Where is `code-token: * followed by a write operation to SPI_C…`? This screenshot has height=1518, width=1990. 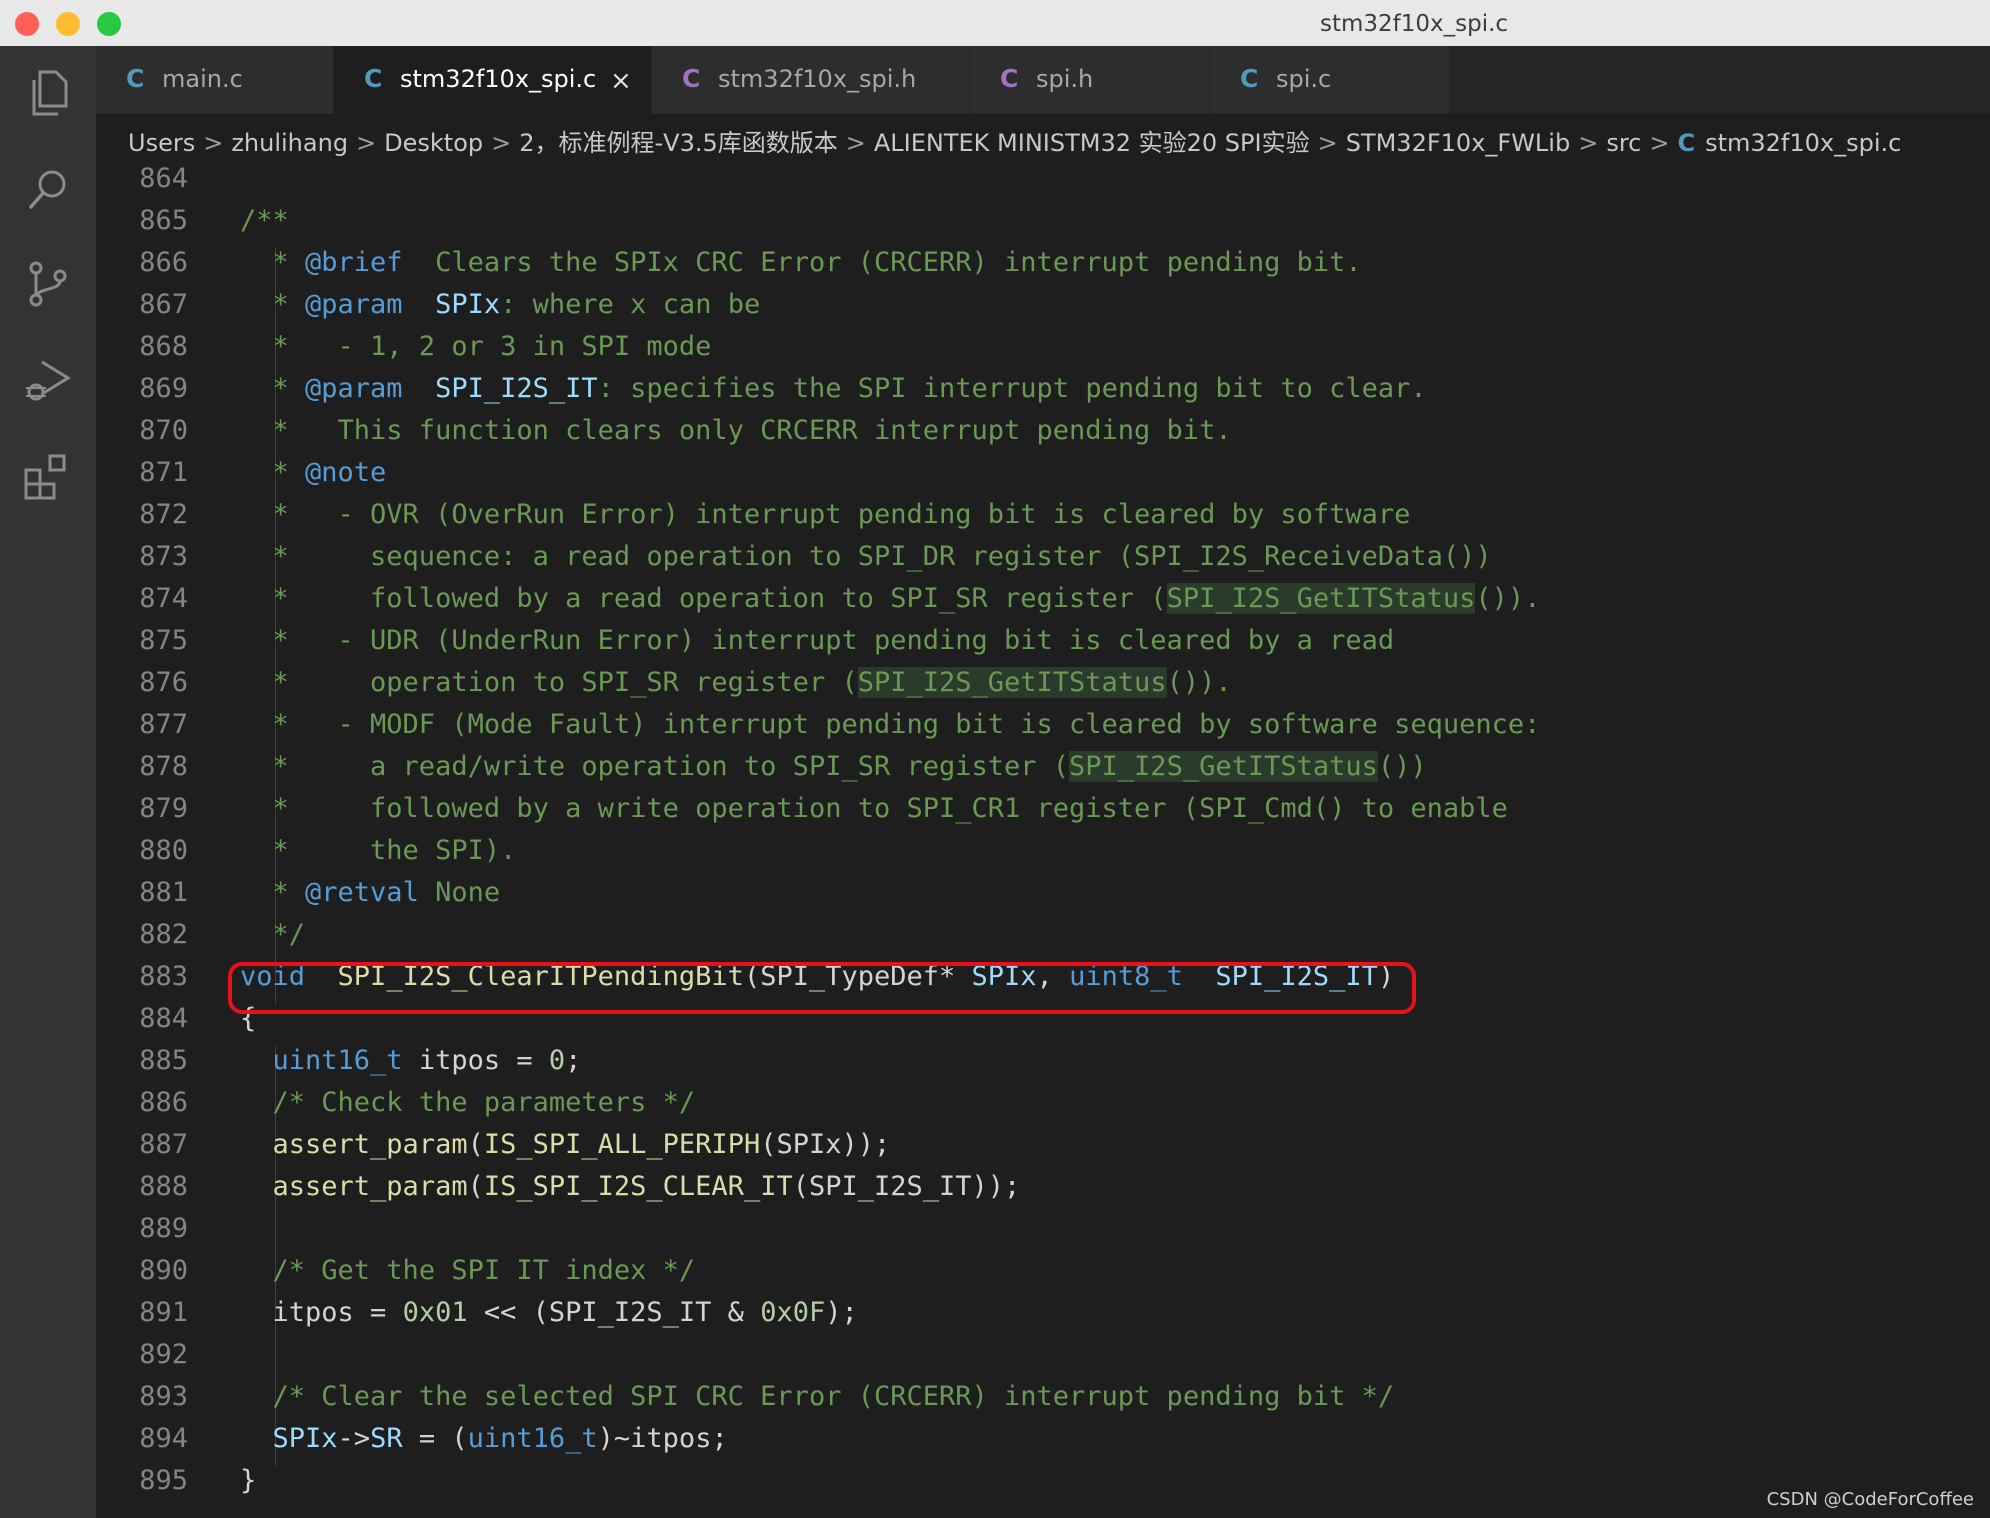
code-token: * followed by a write operation to SPI_C… is located at coordinates (874, 808).